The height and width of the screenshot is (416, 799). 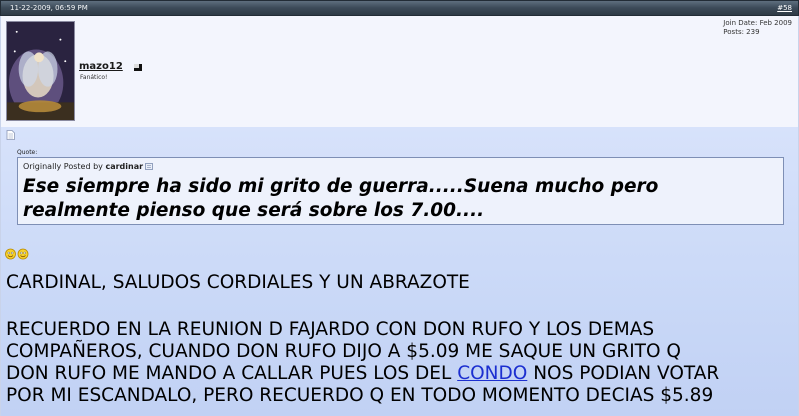 I want to click on avatar, so click(x=40, y=71).